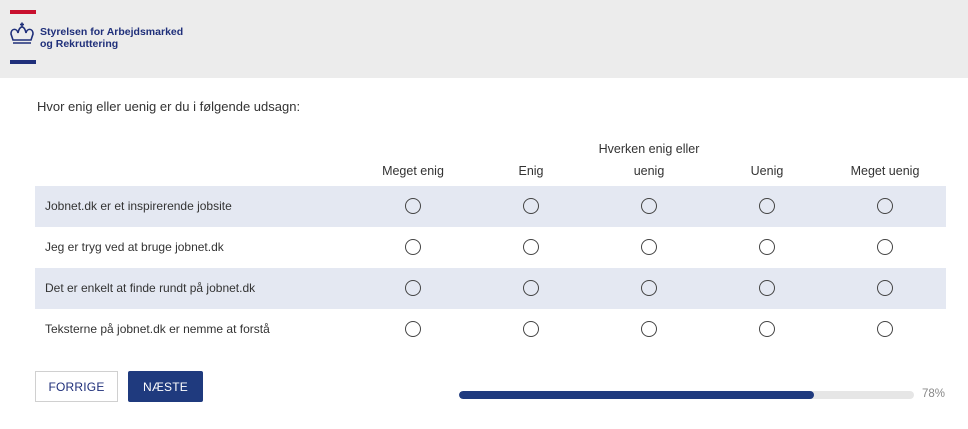 The width and height of the screenshot is (968, 429). What do you see at coordinates (934, 394) in the screenshot?
I see `progress-percent: 78%` at bounding box center [934, 394].